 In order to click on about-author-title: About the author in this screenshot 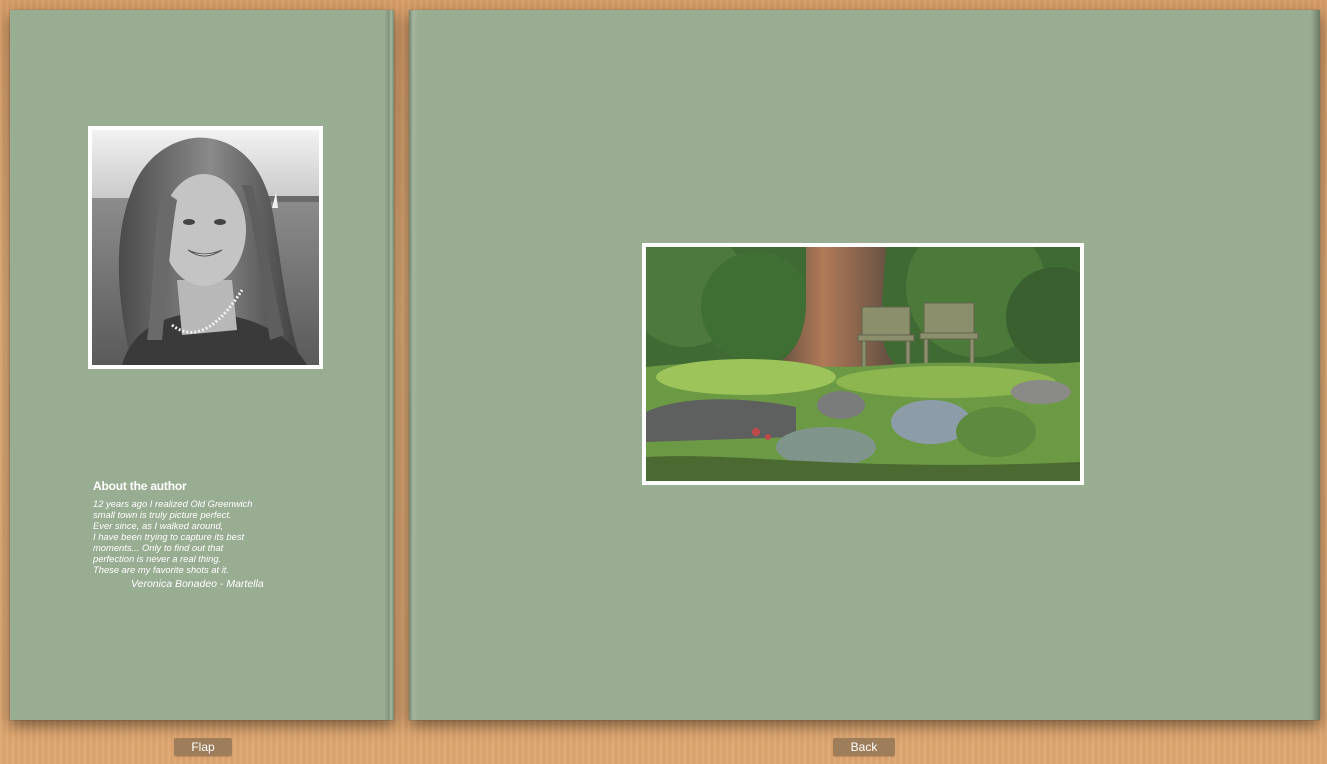, I will do `click(140, 486)`.